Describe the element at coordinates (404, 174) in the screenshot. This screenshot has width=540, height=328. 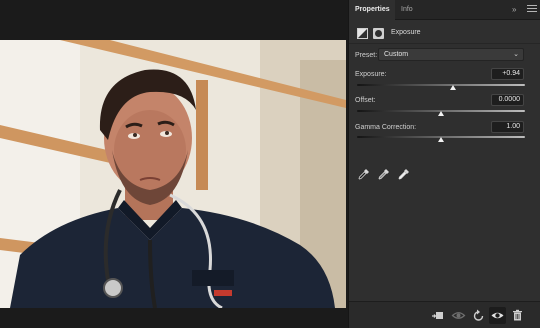
I see `eyedropper-white-point-icon` at that location.